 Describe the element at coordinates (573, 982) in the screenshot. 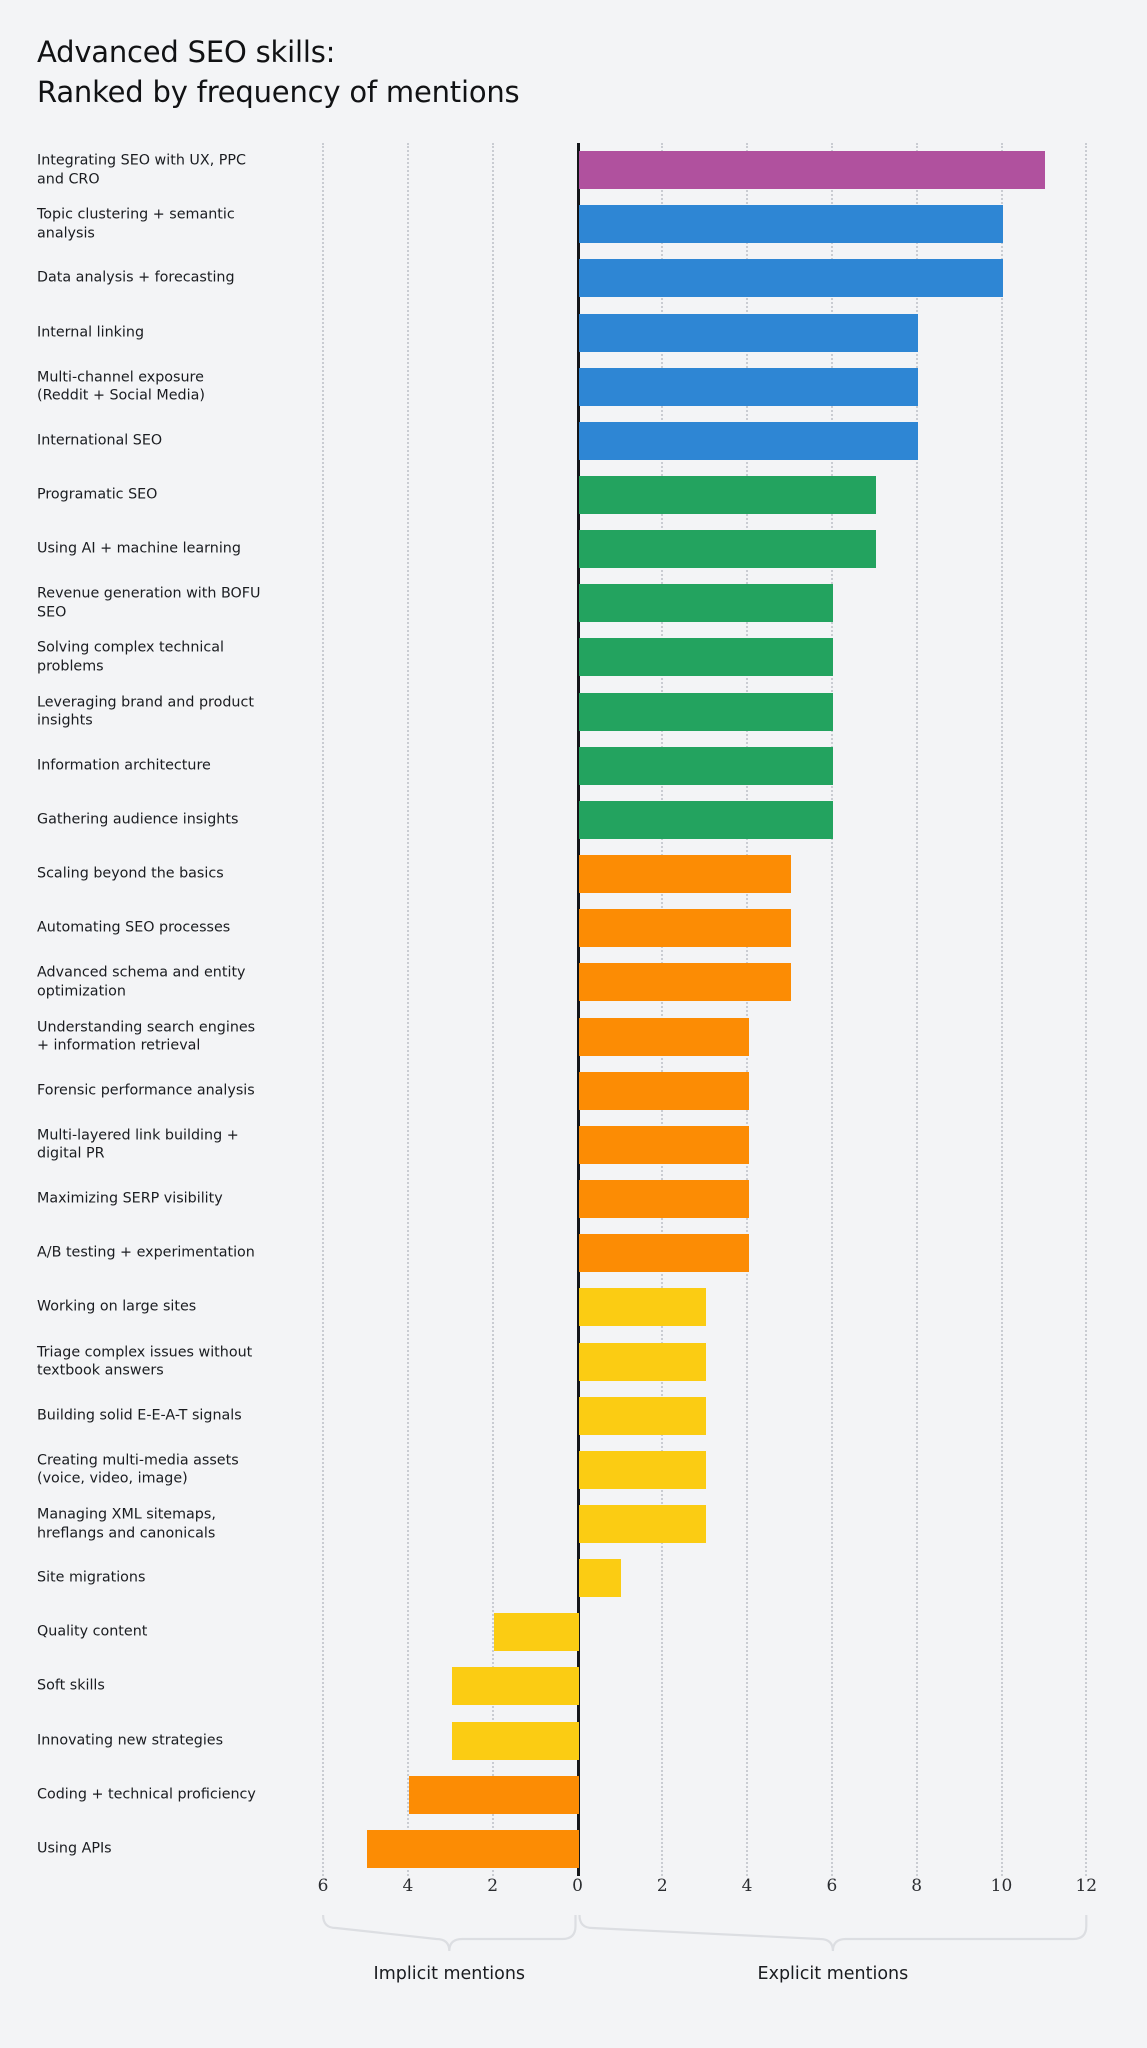

I see `bar-row: Advanced schema and entity optimization` at that location.